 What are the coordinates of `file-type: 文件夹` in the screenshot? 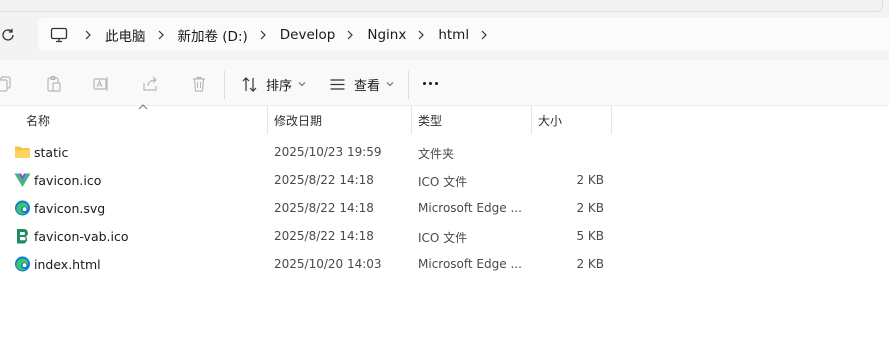 It's located at (436, 154).